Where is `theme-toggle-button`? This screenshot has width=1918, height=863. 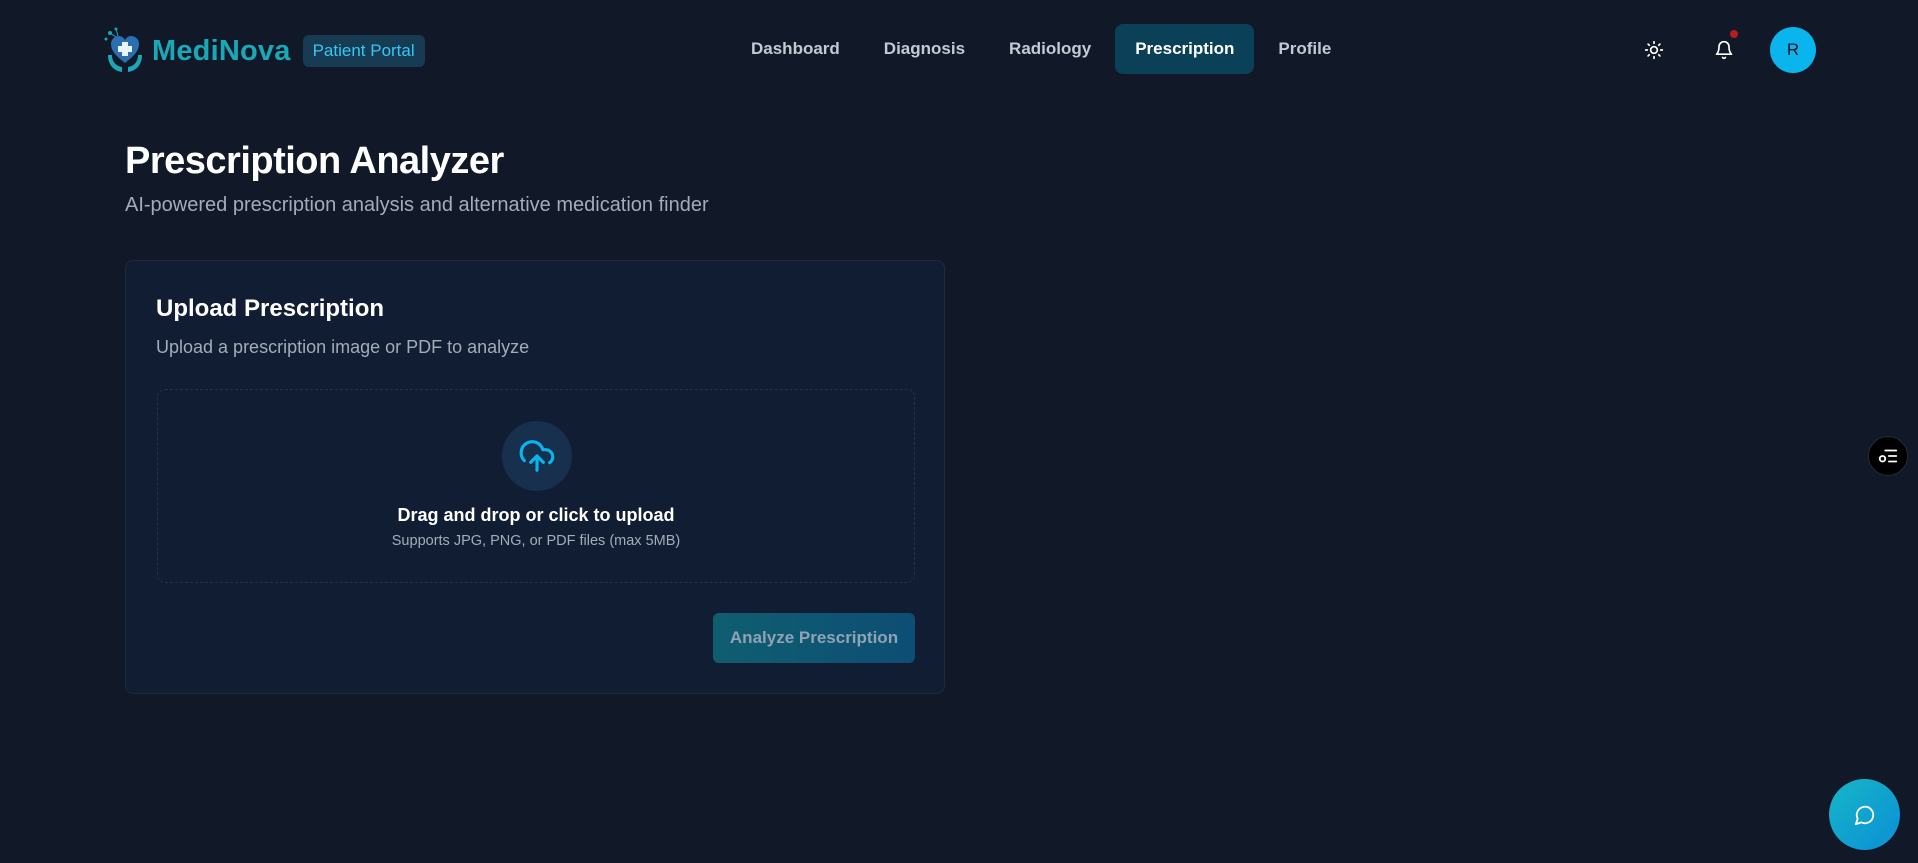
theme-toggle-button is located at coordinates (1654, 50).